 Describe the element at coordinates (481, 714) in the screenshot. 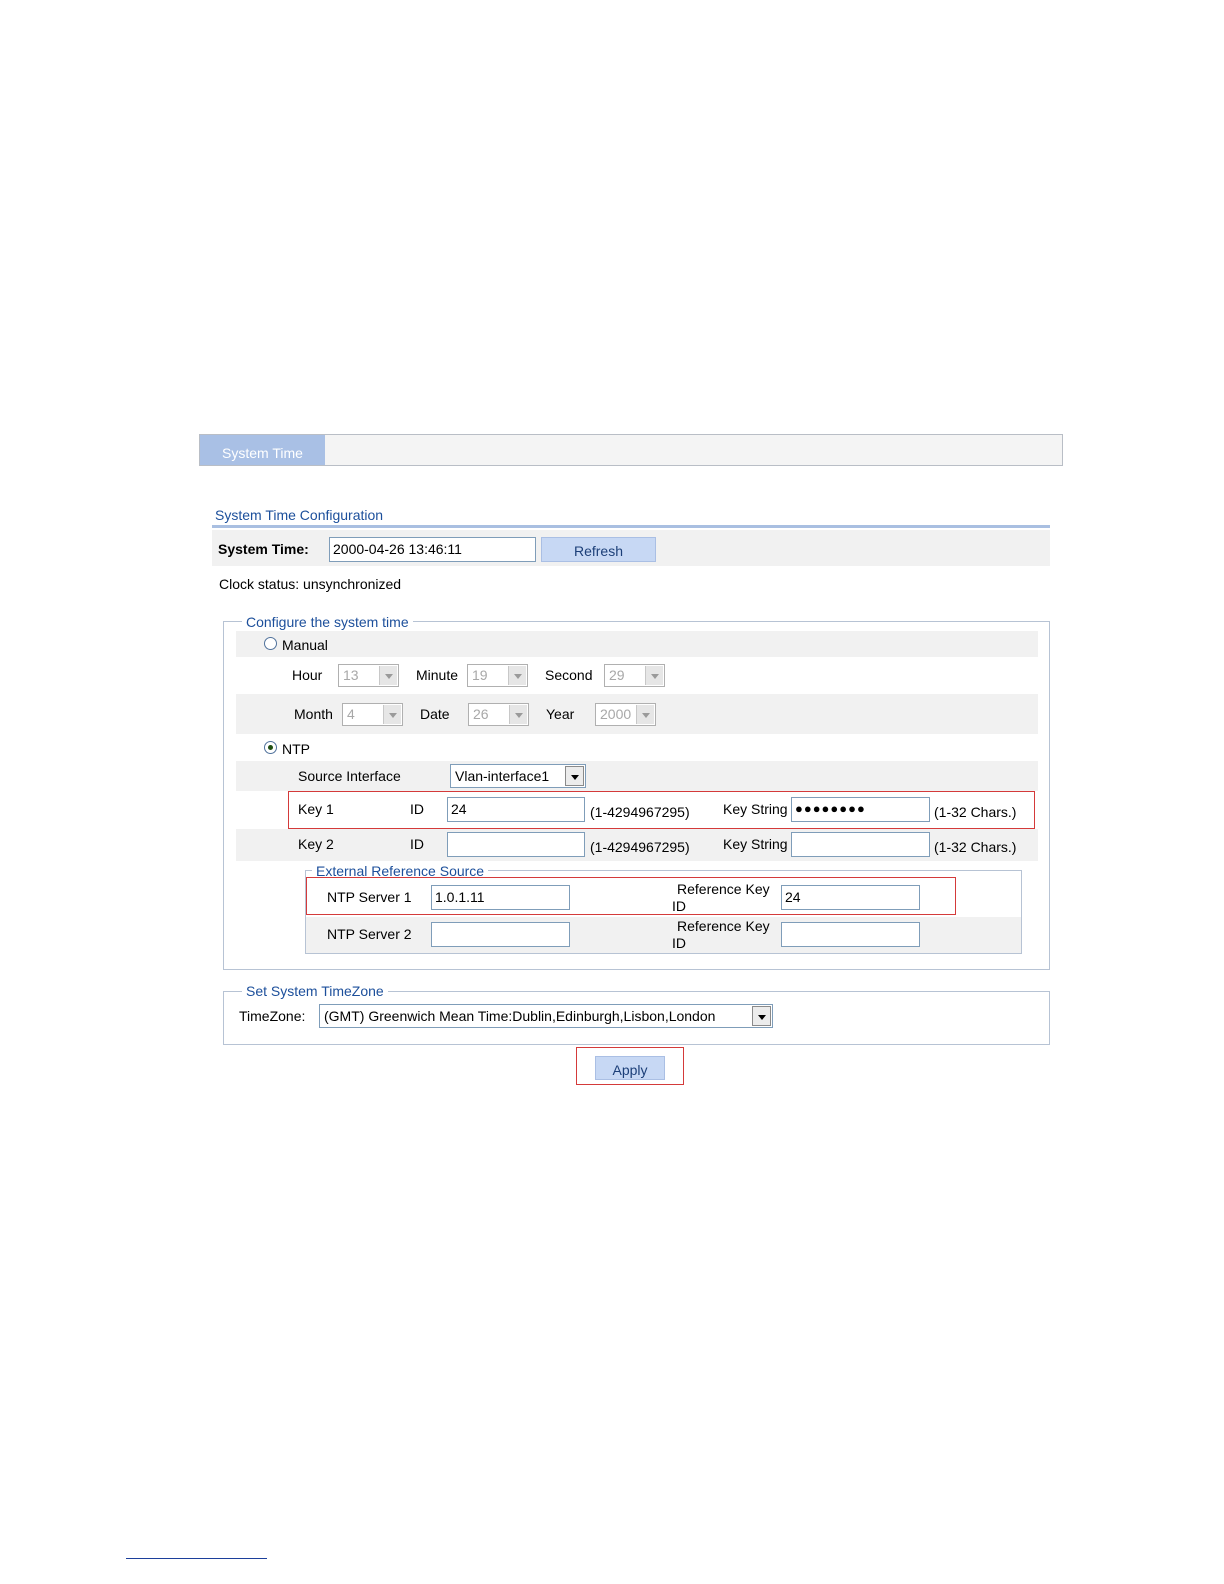

I see `date-value: 26` at that location.